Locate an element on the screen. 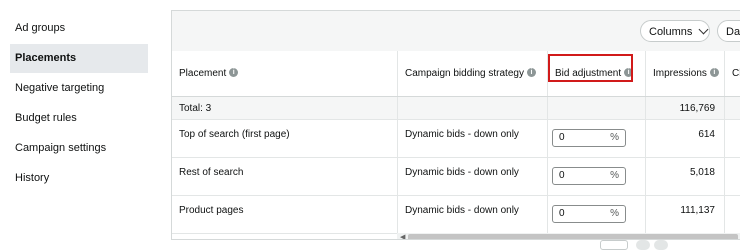 The height and width of the screenshot is (250, 740). columns-button-label: Columns is located at coordinates (671, 32).